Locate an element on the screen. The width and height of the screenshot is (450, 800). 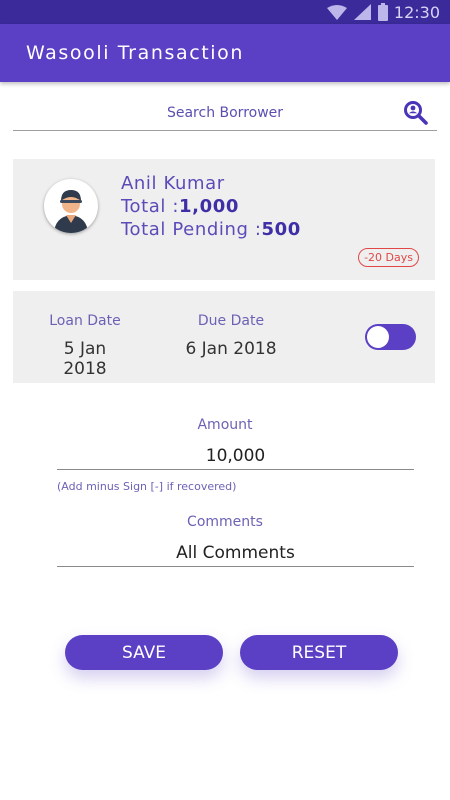
search-bar is located at coordinates (225, 113).